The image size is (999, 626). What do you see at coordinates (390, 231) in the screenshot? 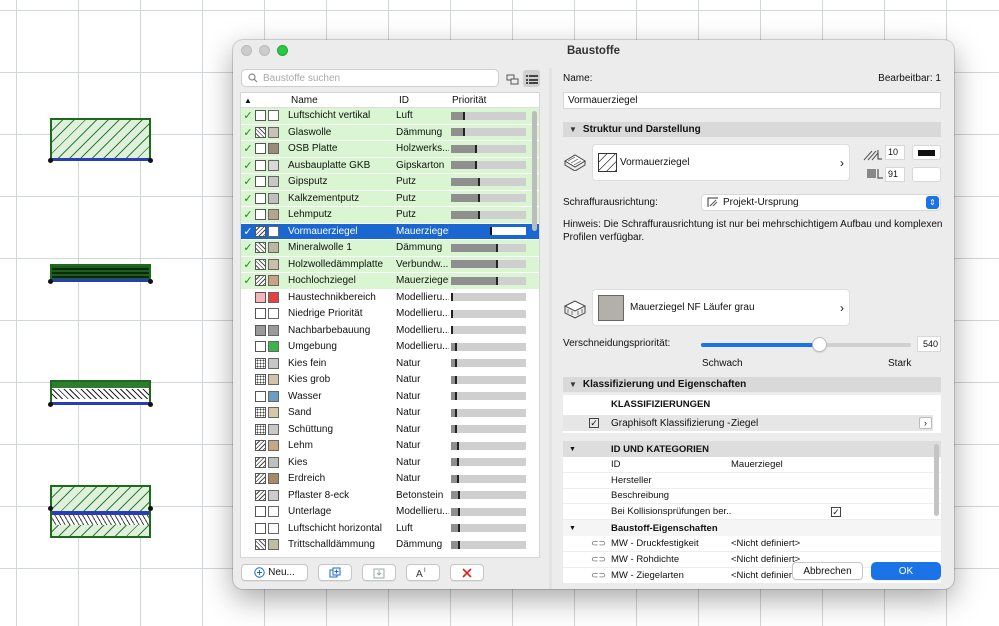
I see `table-row: ✓ Vormauerziegel Mauerziegel` at bounding box center [390, 231].